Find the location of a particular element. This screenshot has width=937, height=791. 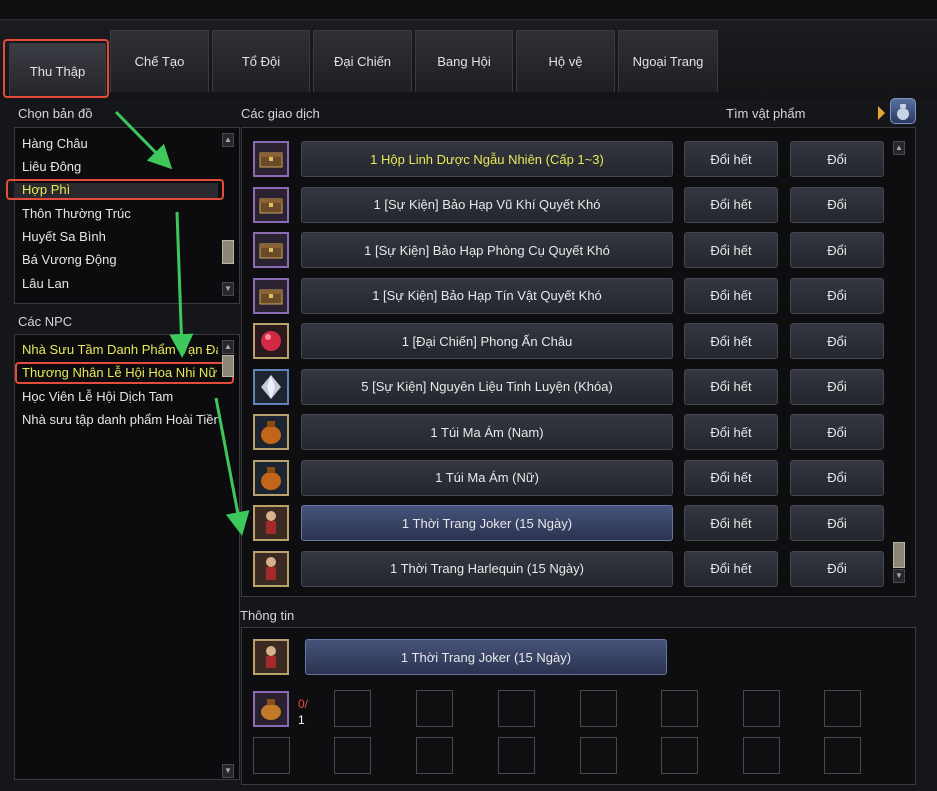

annotation-arrows is located at coordinates (182, 323).